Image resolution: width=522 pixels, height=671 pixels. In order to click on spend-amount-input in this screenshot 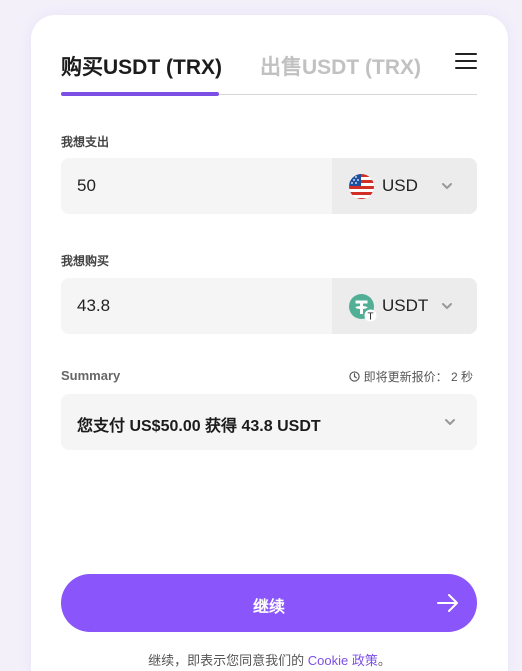, I will do `click(196, 186)`.